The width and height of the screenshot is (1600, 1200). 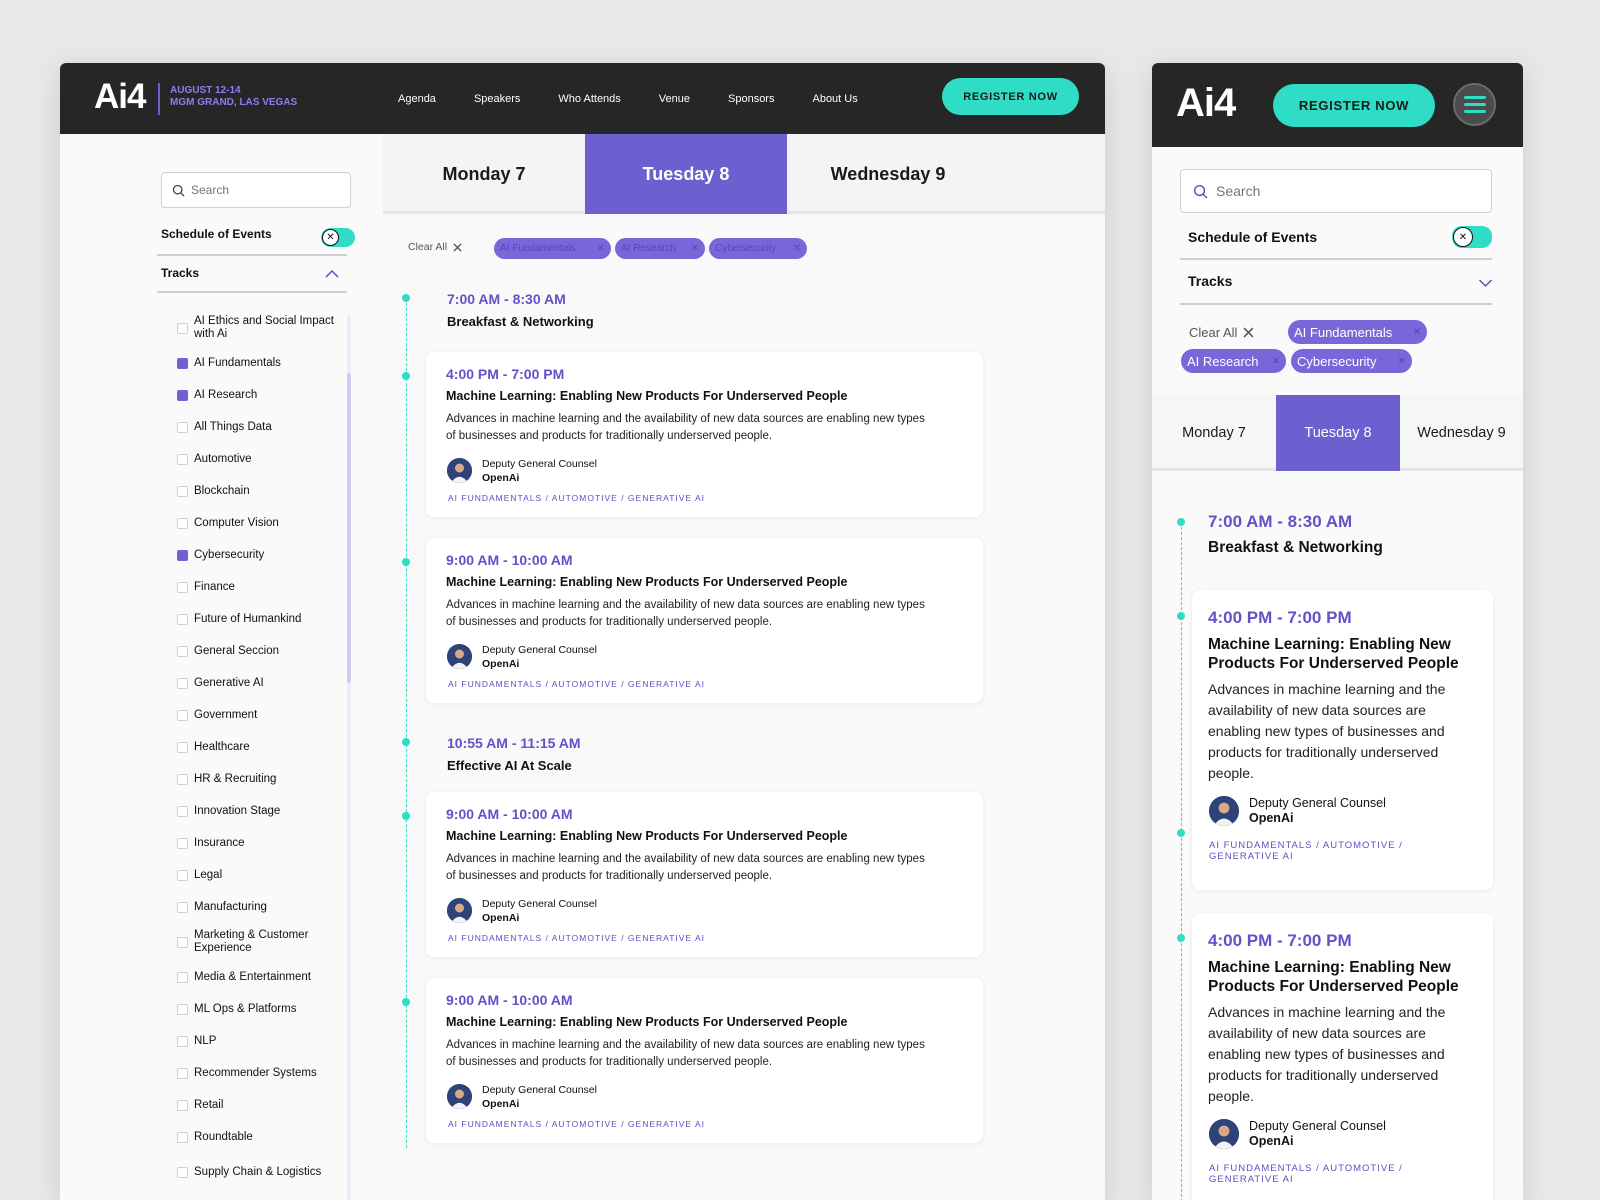 I want to click on nav-speakers: Speakers, so click(x=497, y=99).